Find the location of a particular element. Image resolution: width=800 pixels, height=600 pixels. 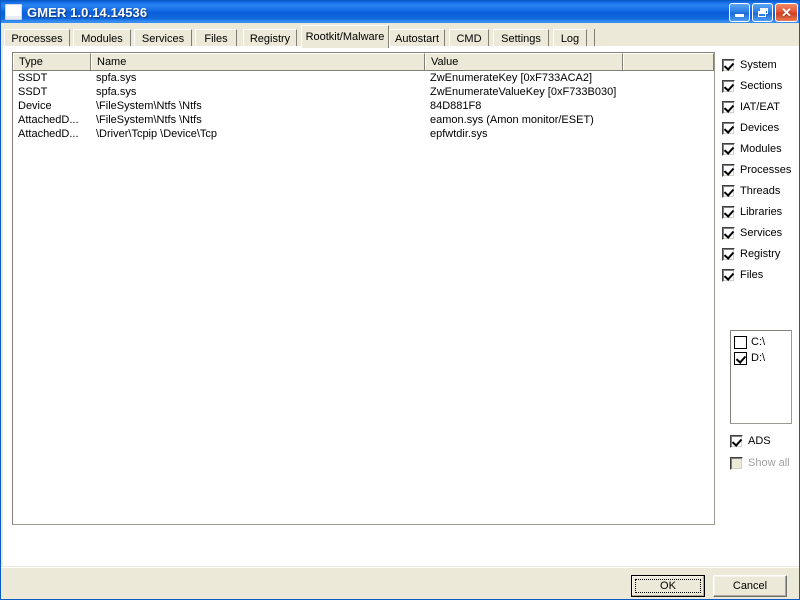

drive-listbox: C:\ D:\ is located at coordinates (761, 377).